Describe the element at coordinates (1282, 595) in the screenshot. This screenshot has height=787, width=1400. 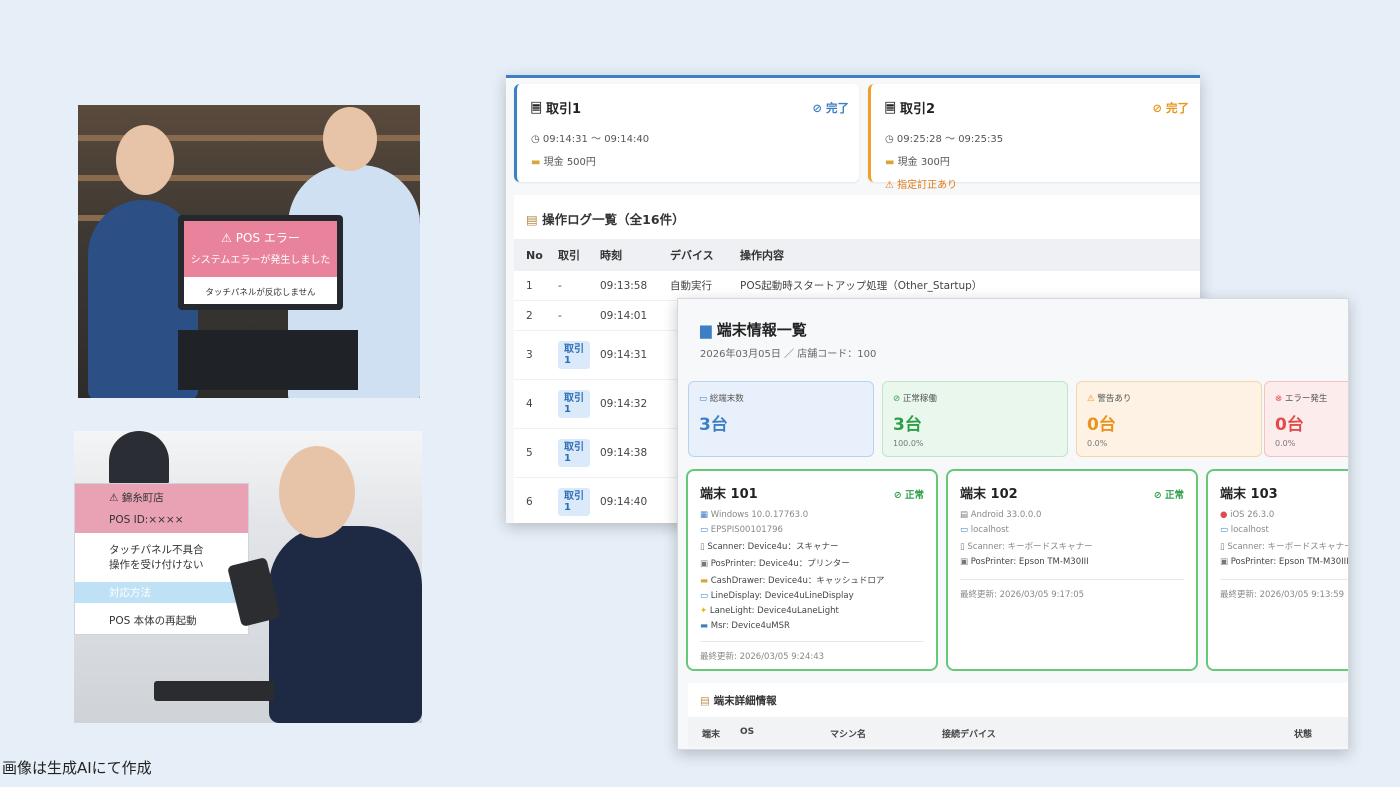
I see `last-updated: 最終更新: 2026/03/05 9:13:59` at that location.